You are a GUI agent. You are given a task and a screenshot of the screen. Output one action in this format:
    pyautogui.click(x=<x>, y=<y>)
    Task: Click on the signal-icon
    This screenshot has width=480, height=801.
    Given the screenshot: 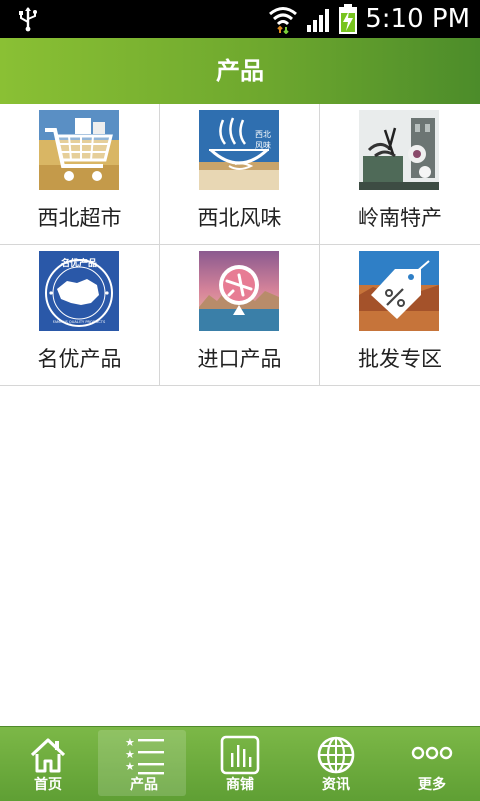 What is the action you would take?
    pyautogui.click(x=318, y=20)
    